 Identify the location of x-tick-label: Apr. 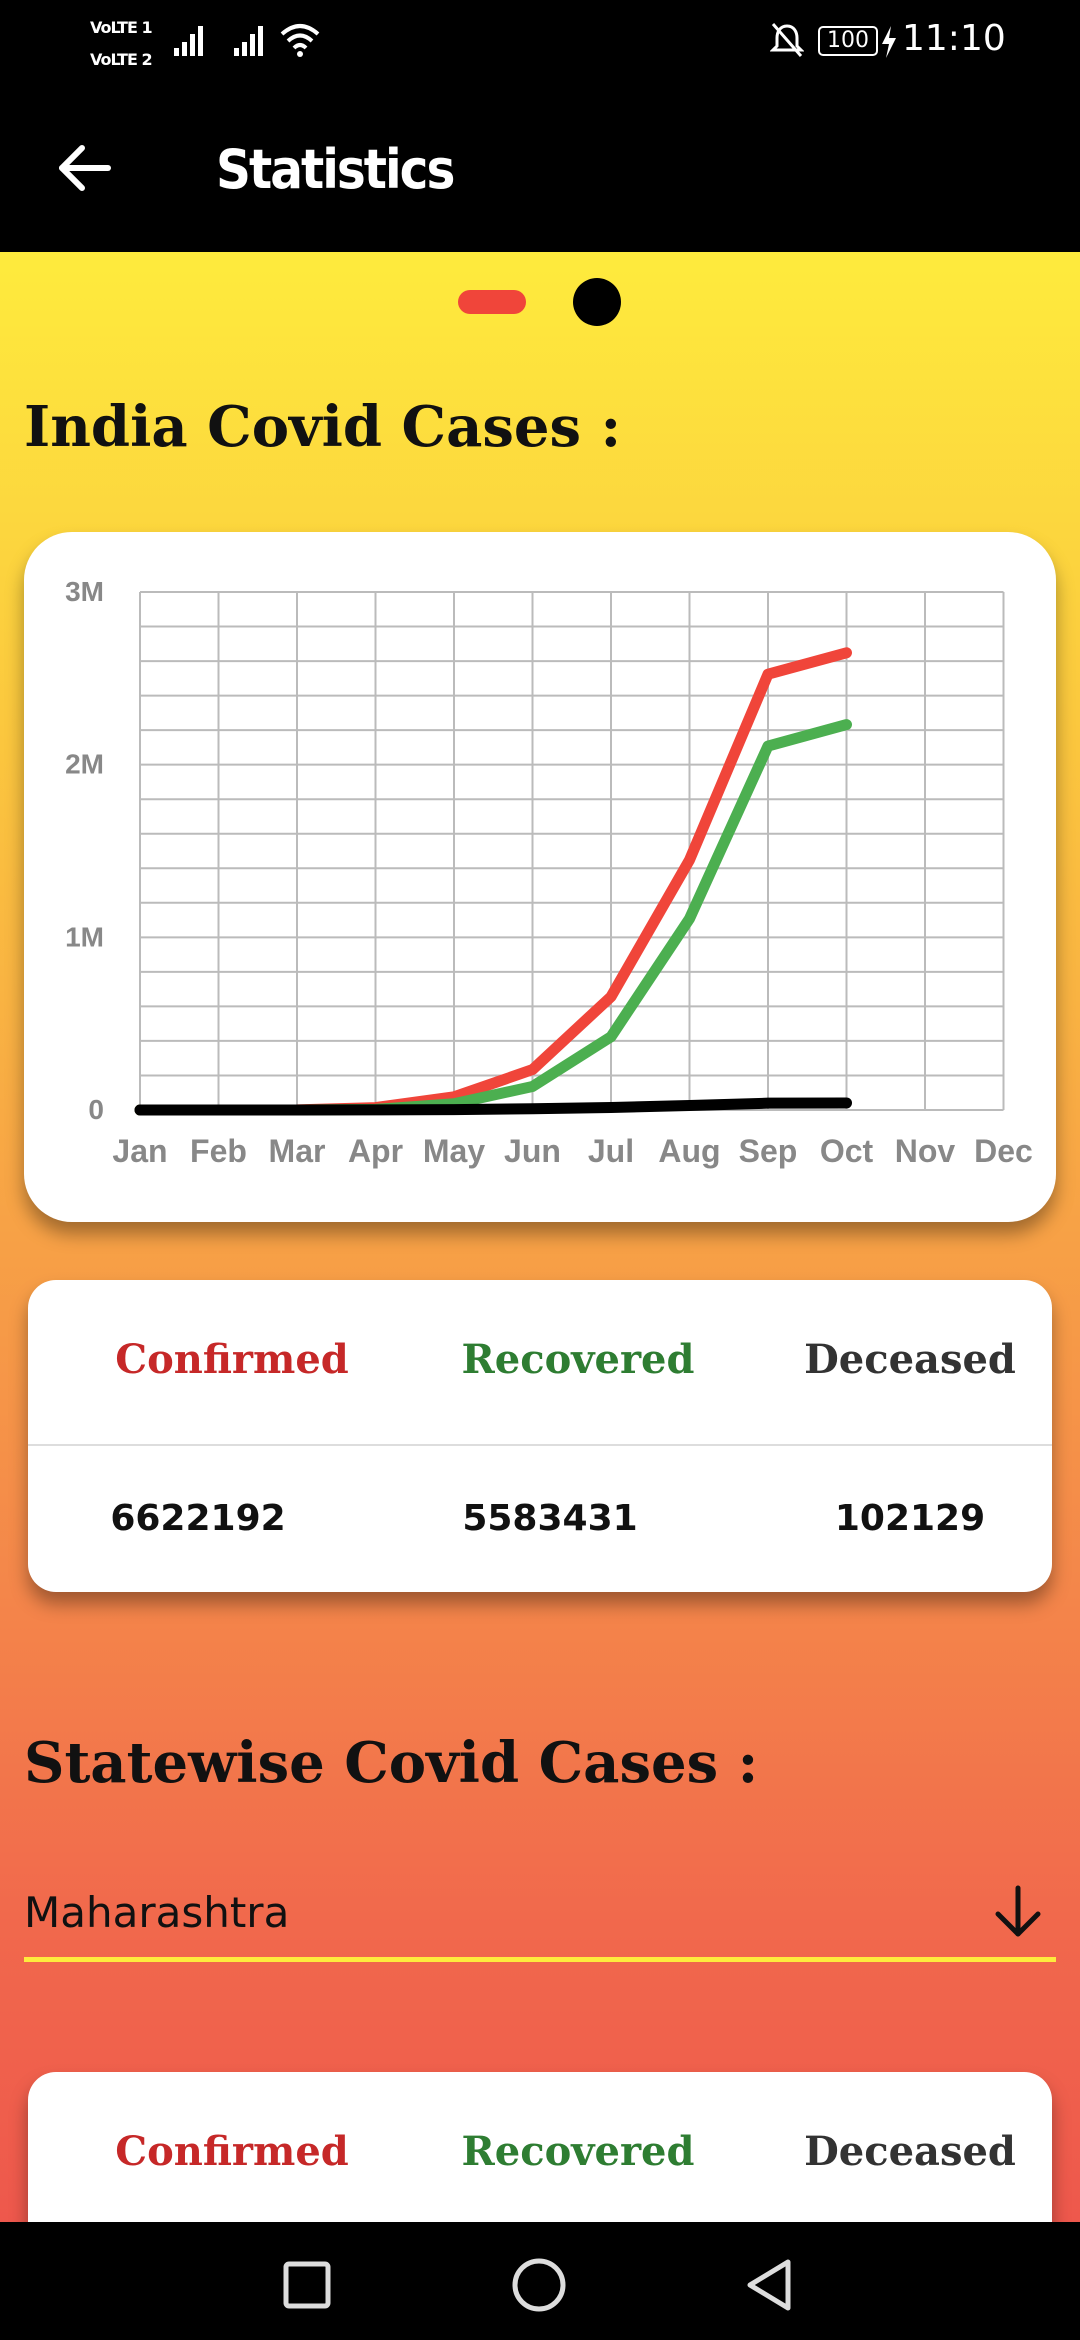
(375, 1151).